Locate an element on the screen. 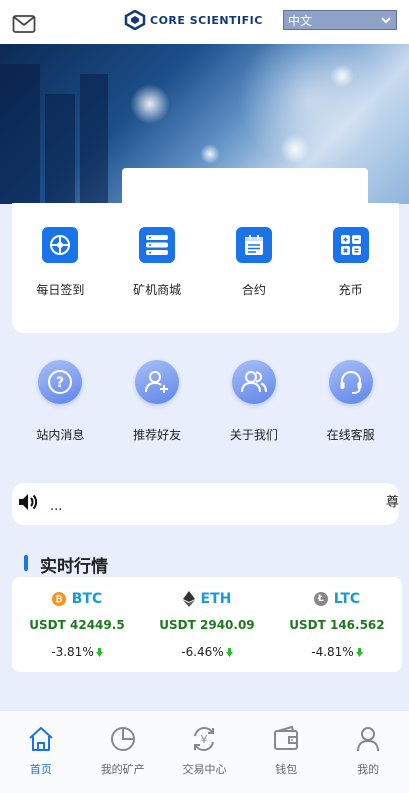  nav-label: 首页 is located at coordinates (40, 769).